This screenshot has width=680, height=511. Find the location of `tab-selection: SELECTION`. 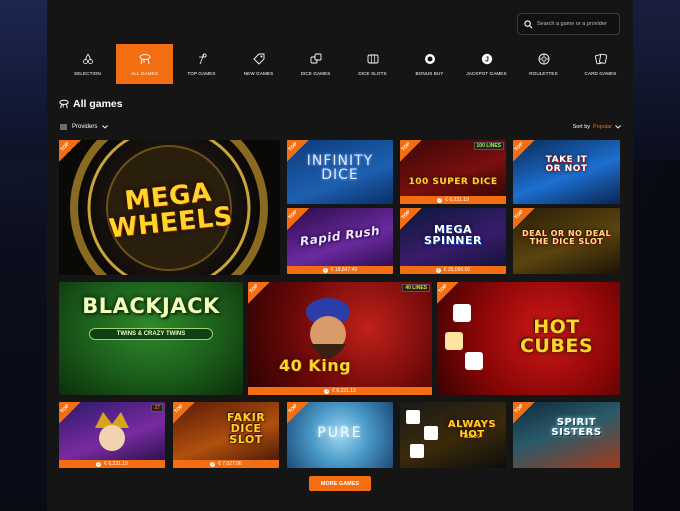

tab-selection: SELECTION is located at coordinates (87, 64).